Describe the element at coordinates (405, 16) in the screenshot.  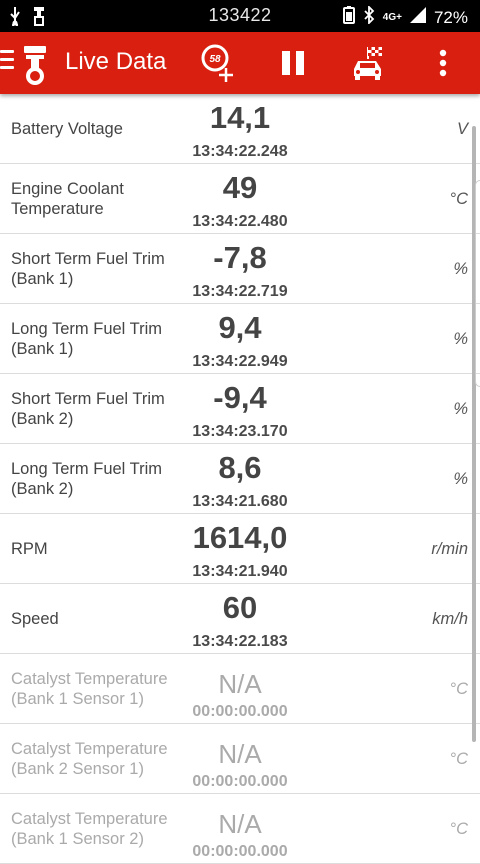
I see `status-right-icons: 4G+ 72%` at that location.